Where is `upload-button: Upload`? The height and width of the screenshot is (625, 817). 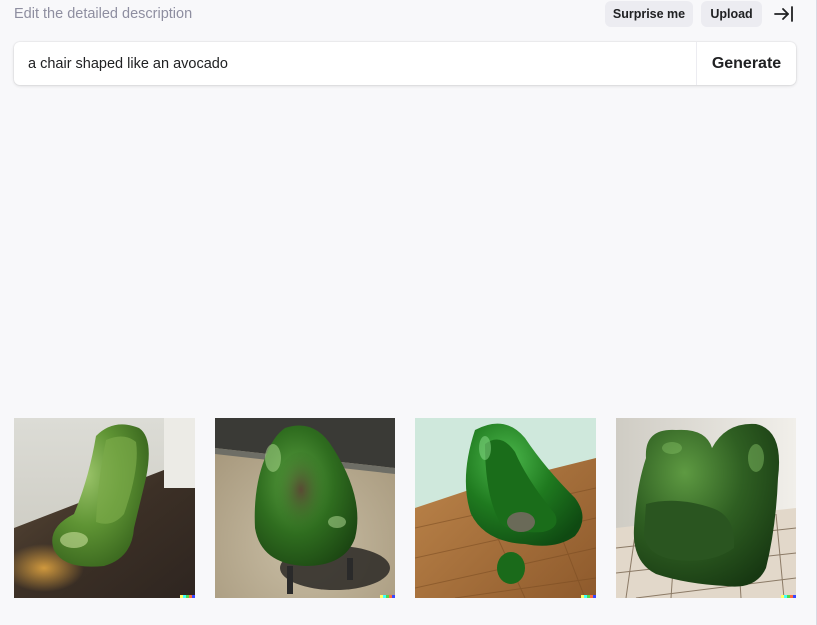
upload-button: Upload is located at coordinates (731, 14).